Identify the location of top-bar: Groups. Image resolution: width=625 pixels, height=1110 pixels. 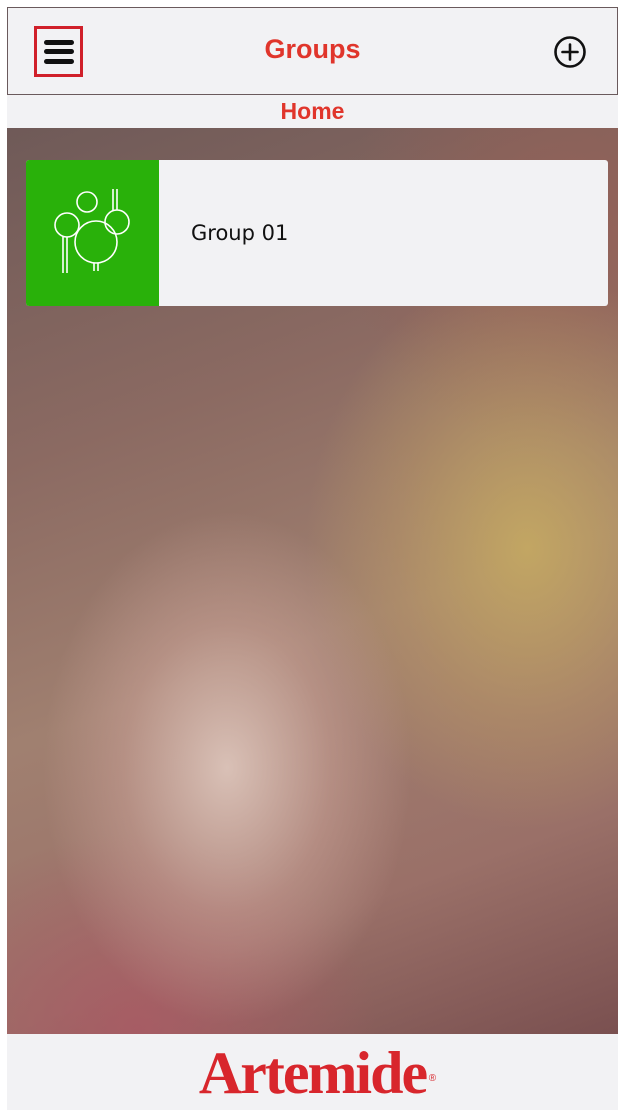
(312, 51).